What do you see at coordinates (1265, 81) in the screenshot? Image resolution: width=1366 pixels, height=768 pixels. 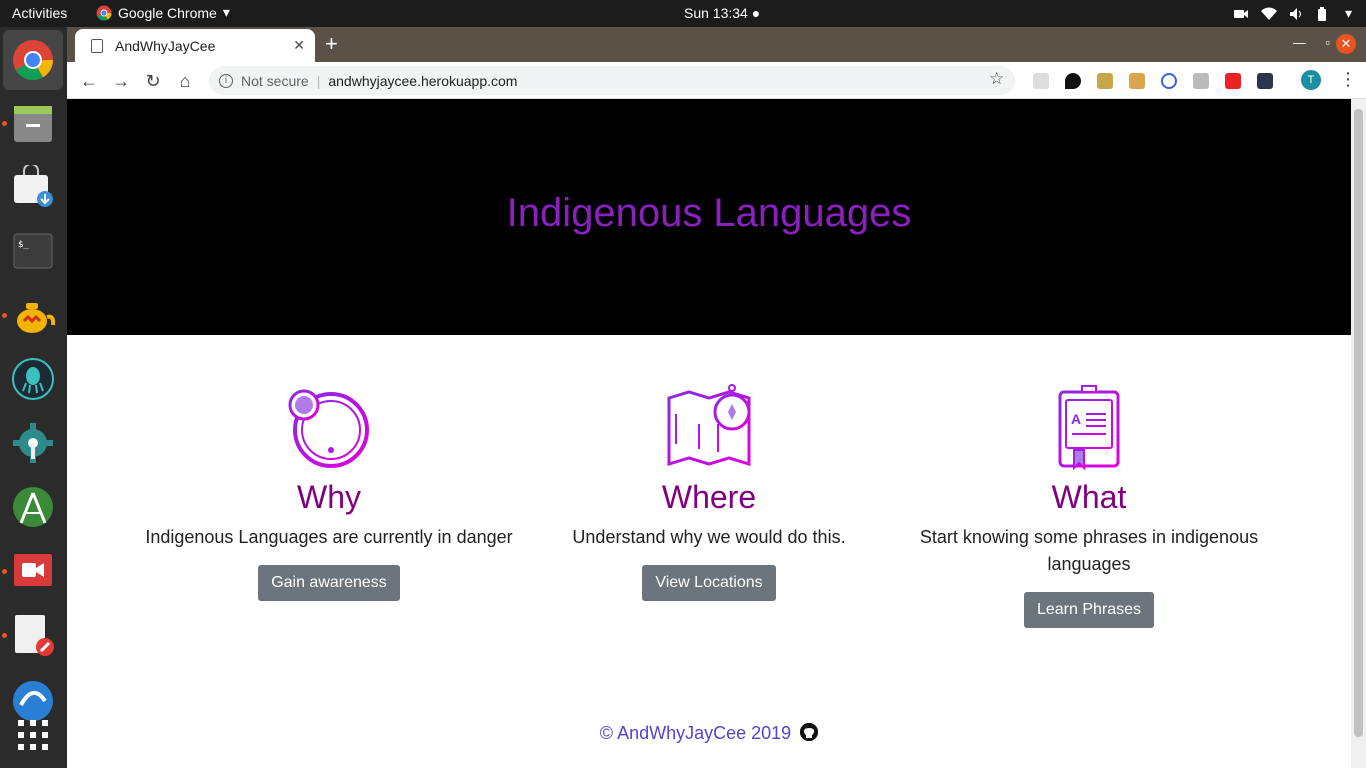 I see `dark-extension-icon` at bounding box center [1265, 81].